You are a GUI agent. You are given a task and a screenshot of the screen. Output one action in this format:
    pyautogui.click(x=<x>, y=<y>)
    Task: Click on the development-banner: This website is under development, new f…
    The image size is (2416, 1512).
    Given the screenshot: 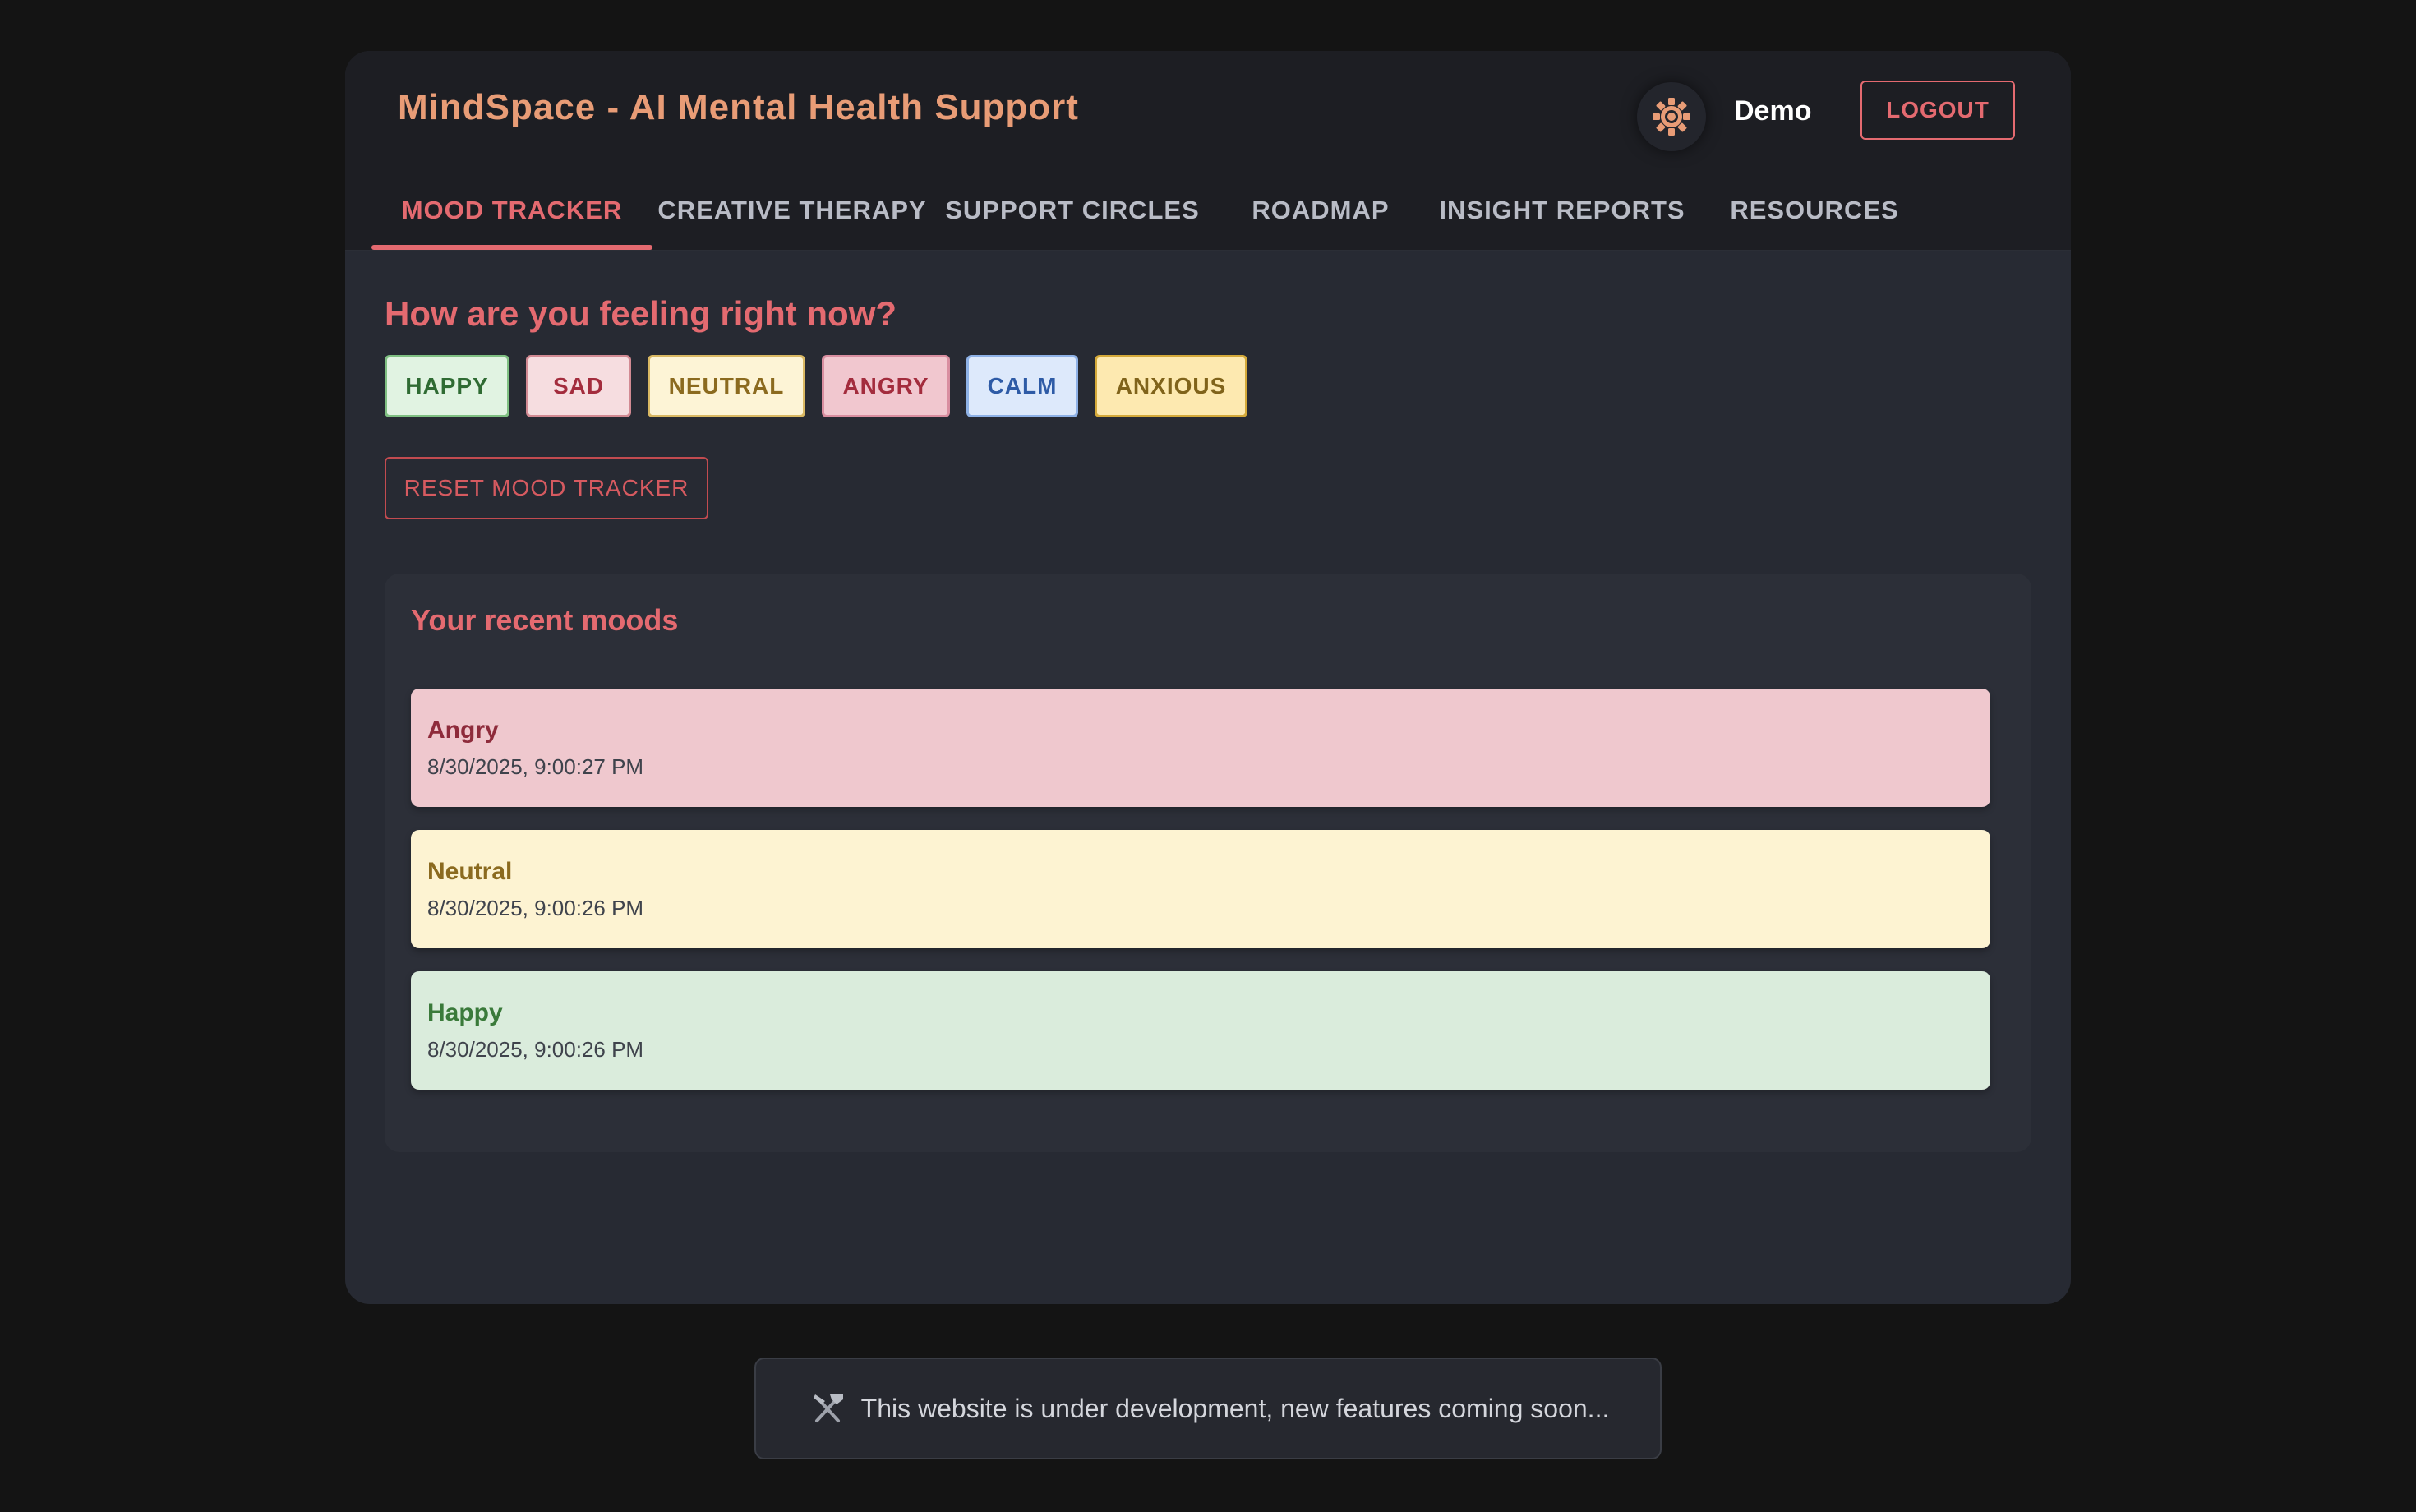 What is the action you would take?
    pyautogui.click(x=1208, y=1408)
    